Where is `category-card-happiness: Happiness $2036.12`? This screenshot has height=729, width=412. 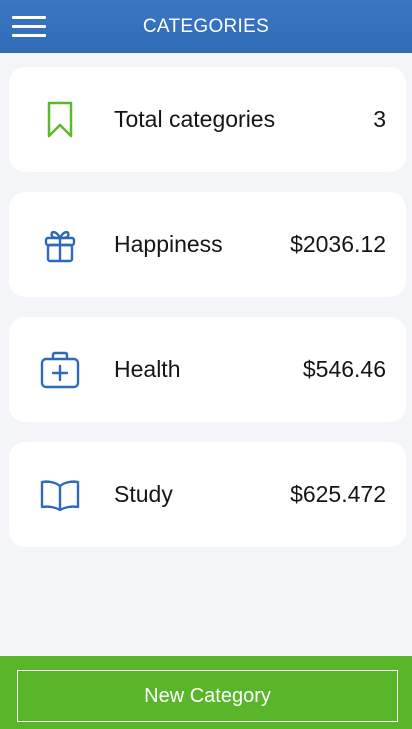 category-card-happiness: Happiness $2036.12 is located at coordinates (207, 244).